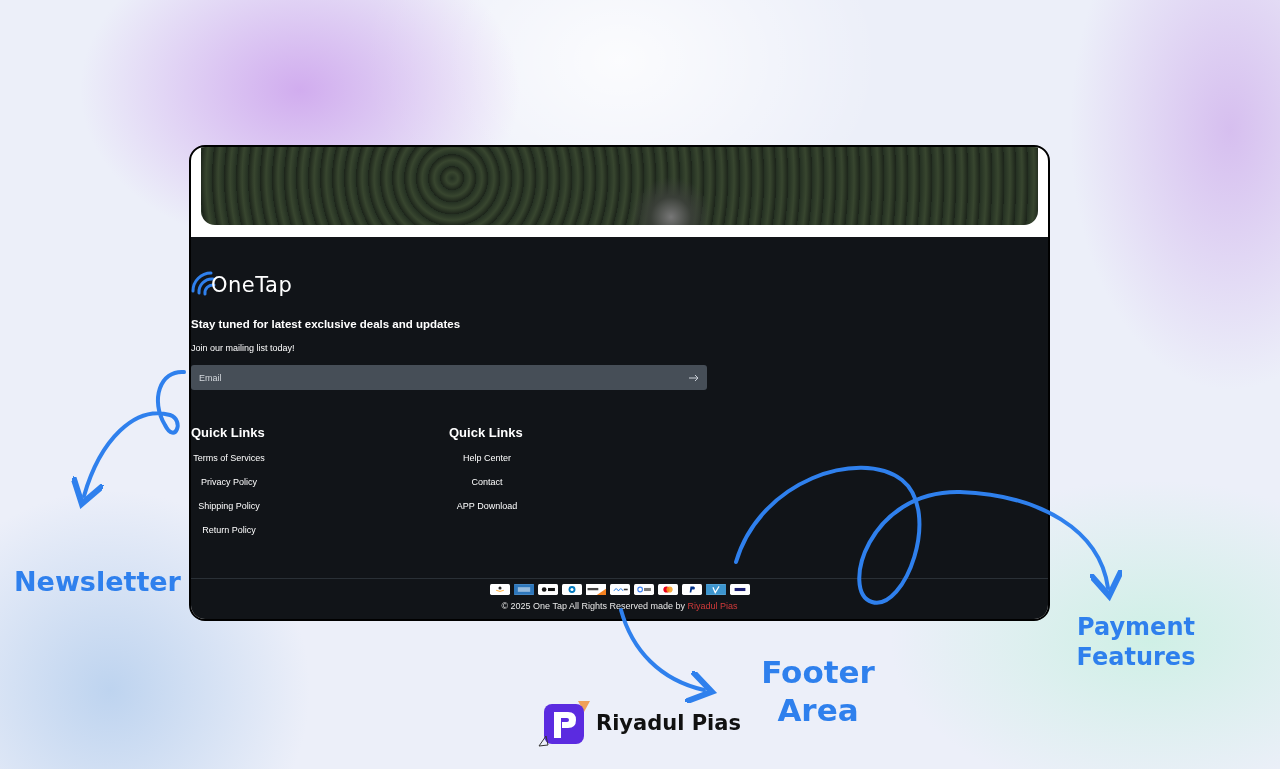 This screenshot has height=769, width=1280. Describe the element at coordinates (229, 482) in the screenshot. I see `footer-link: Privacy Policy` at that location.